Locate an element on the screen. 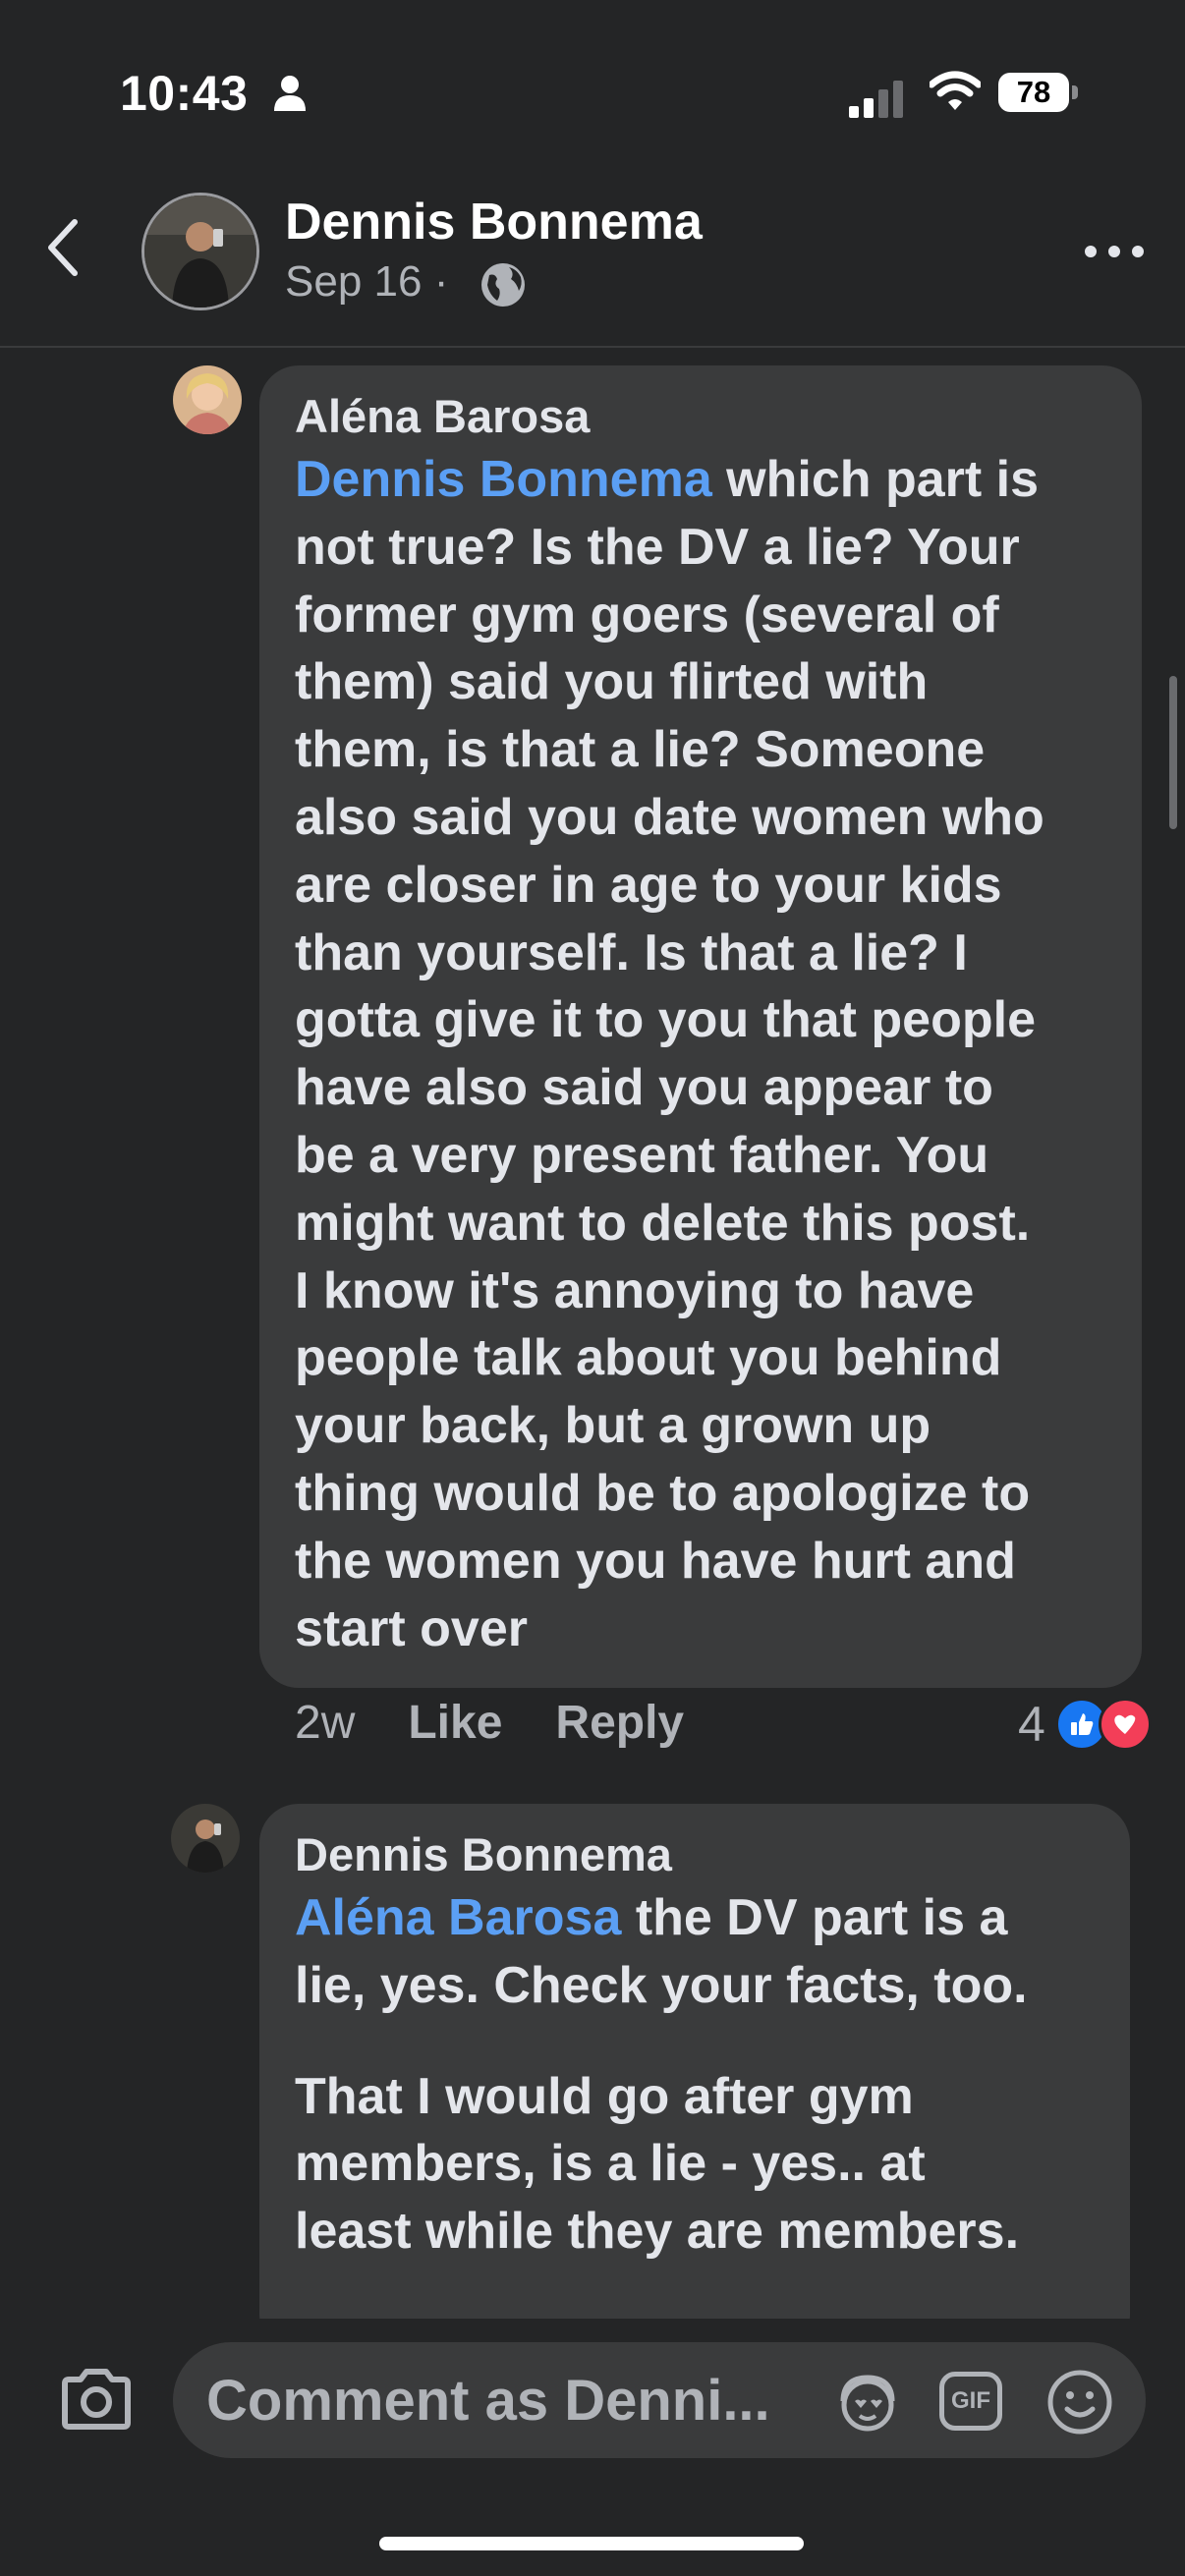 The image size is (1185, 2576). comment-actions: 2w Like Reply is located at coordinates (490, 1723).